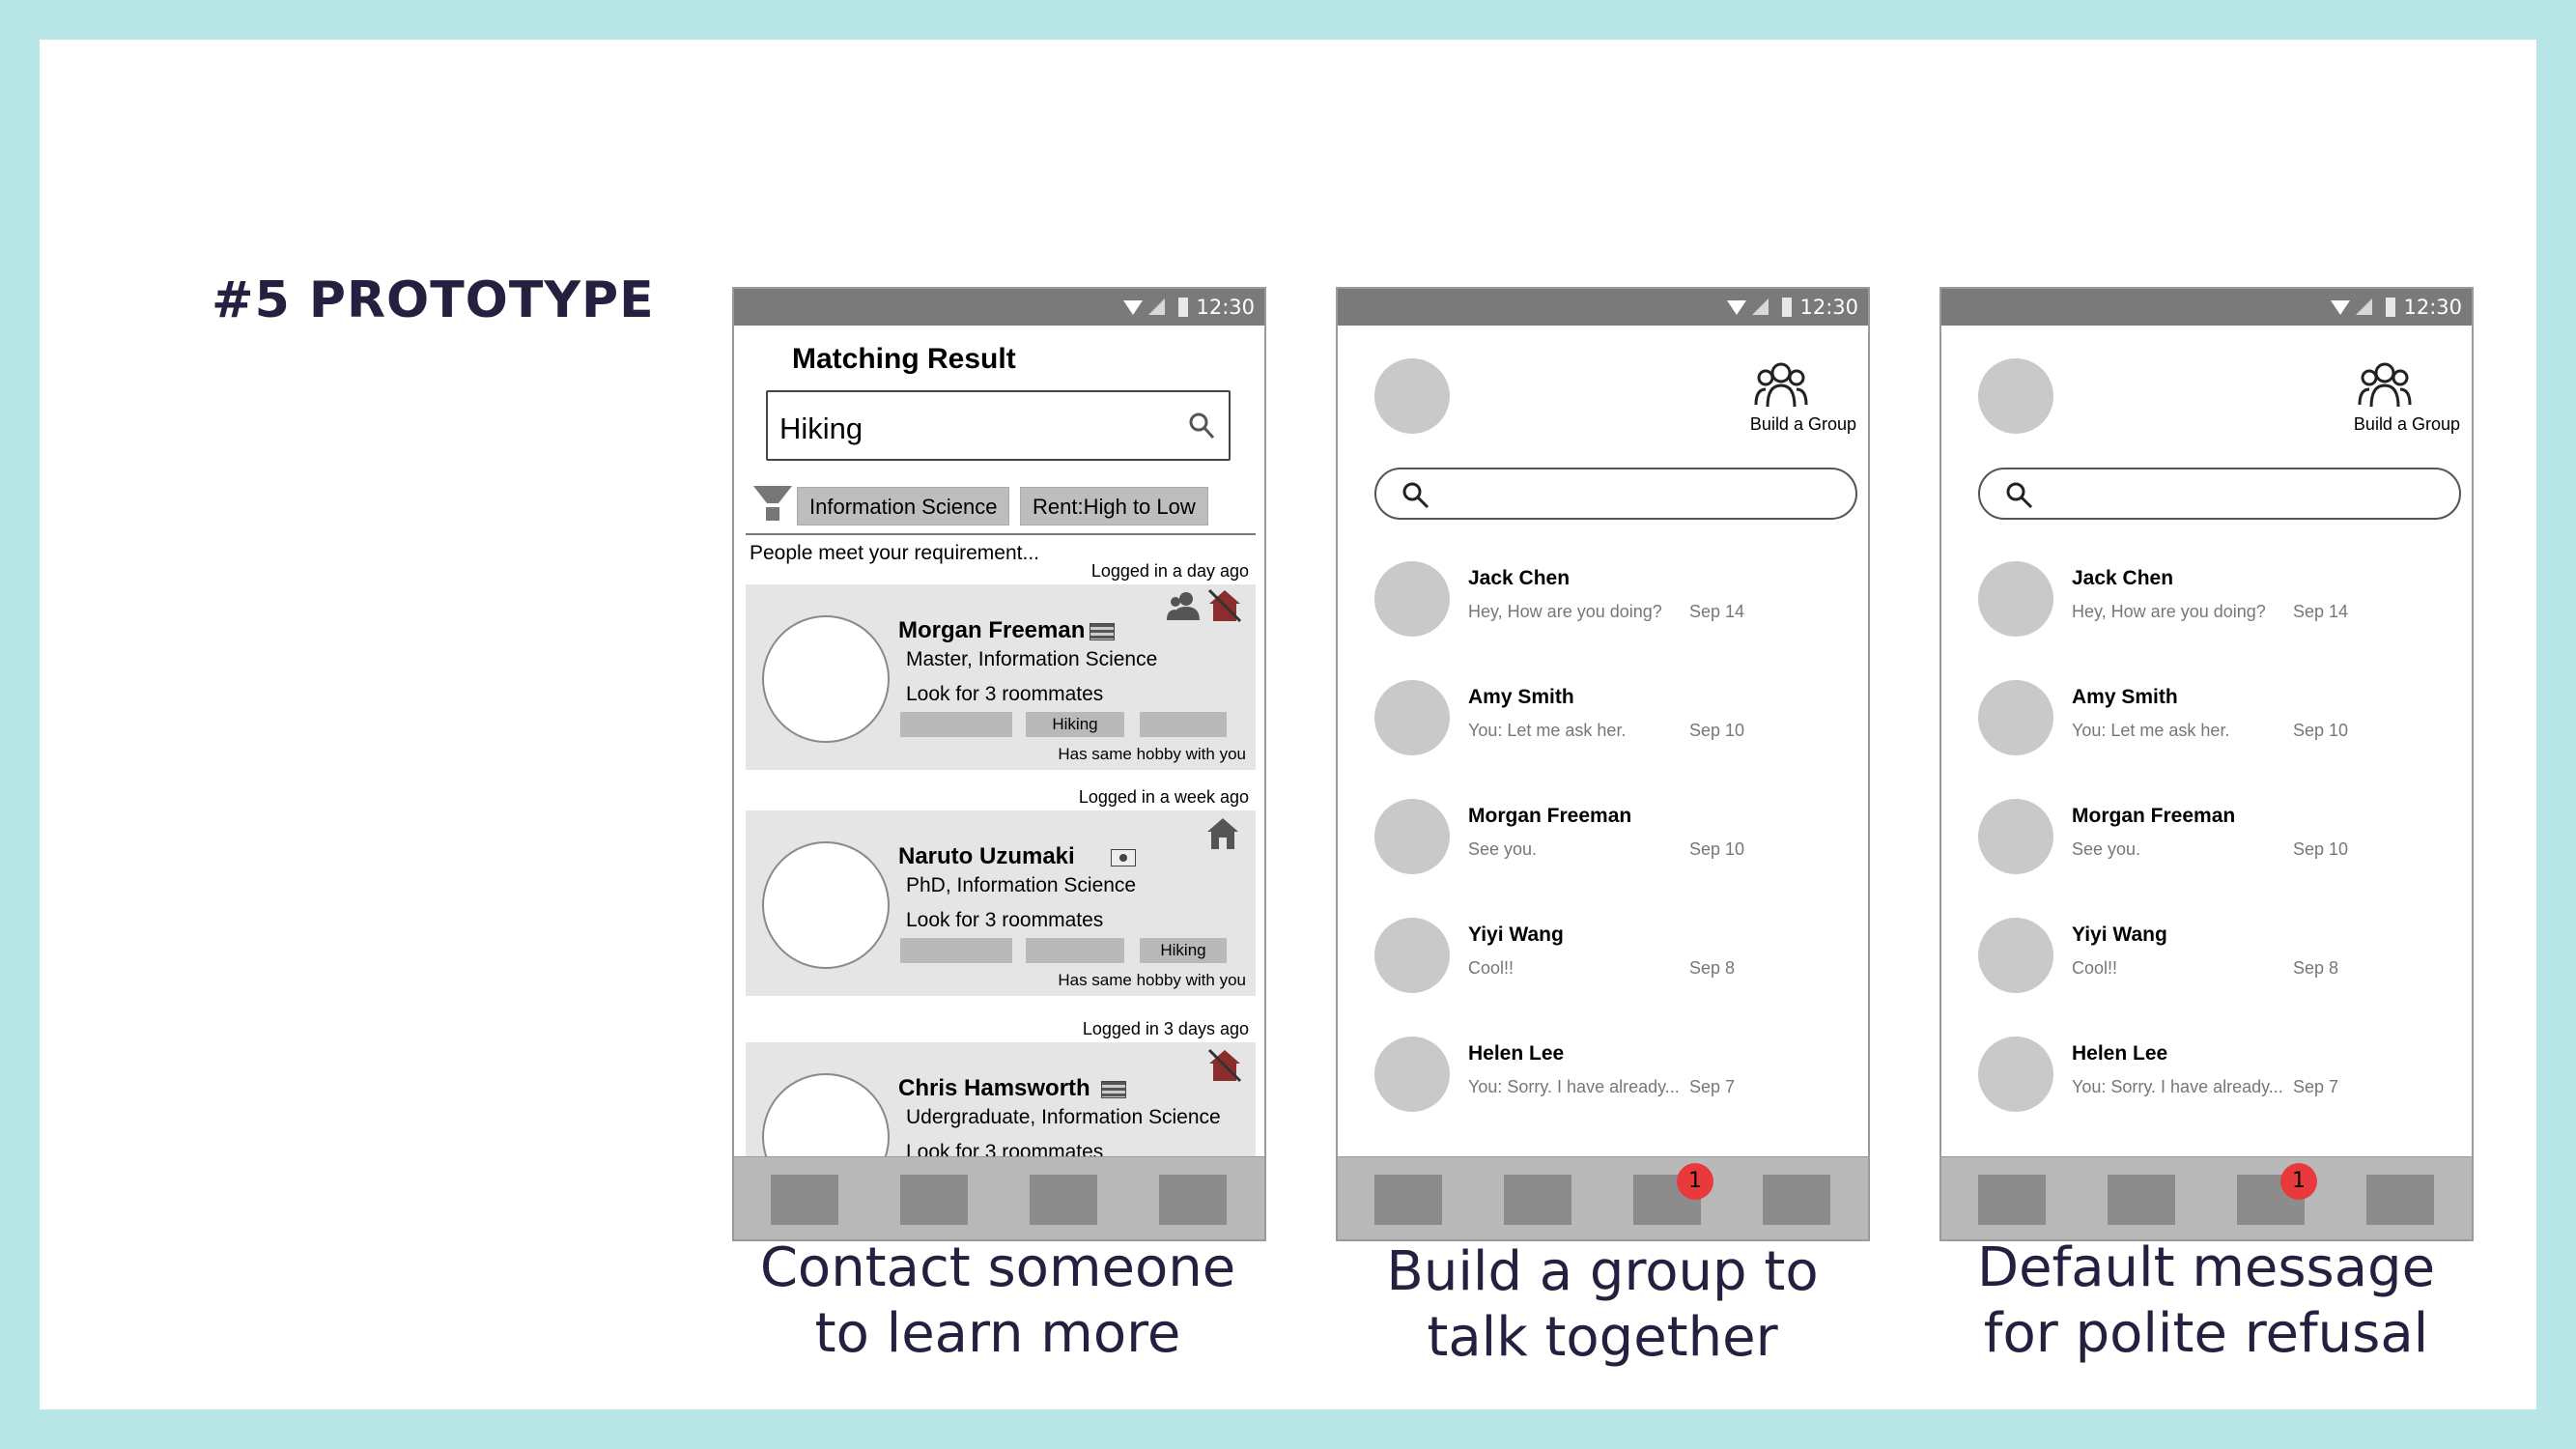  I want to click on search-value: Hiking, so click(821, 428).